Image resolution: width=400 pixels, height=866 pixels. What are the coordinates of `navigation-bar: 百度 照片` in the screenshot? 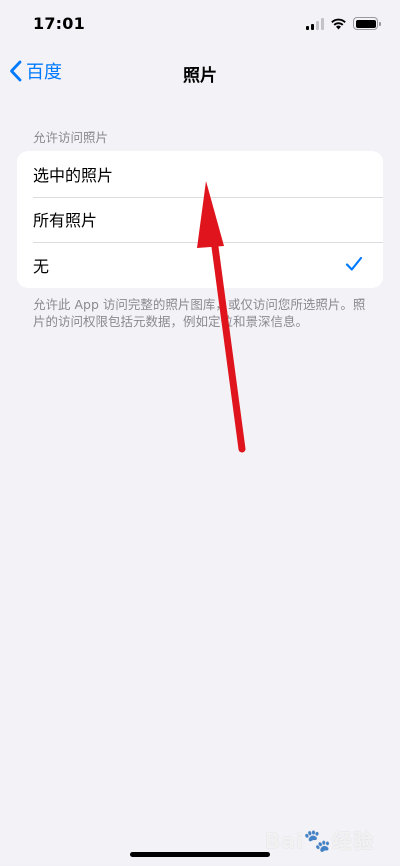 It's located at (200, 72).